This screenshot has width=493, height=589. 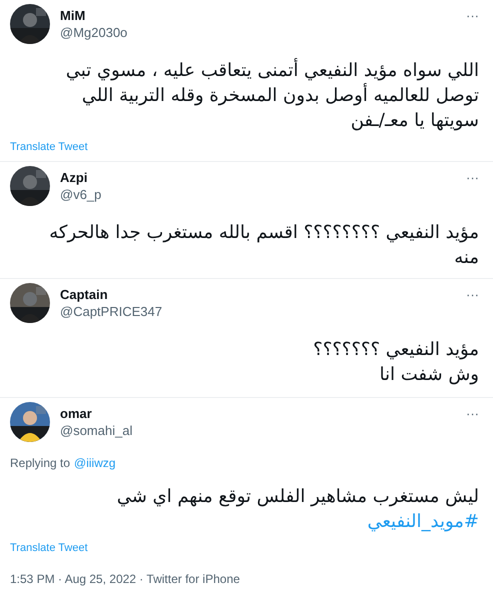 What do you see at coordinates (280, 95) in the screenshot?
I see `tweet-text-line: توصل للعالميه أوصل بدون المسخرة وقله التربية اللي` at bounding box center [280, 95].